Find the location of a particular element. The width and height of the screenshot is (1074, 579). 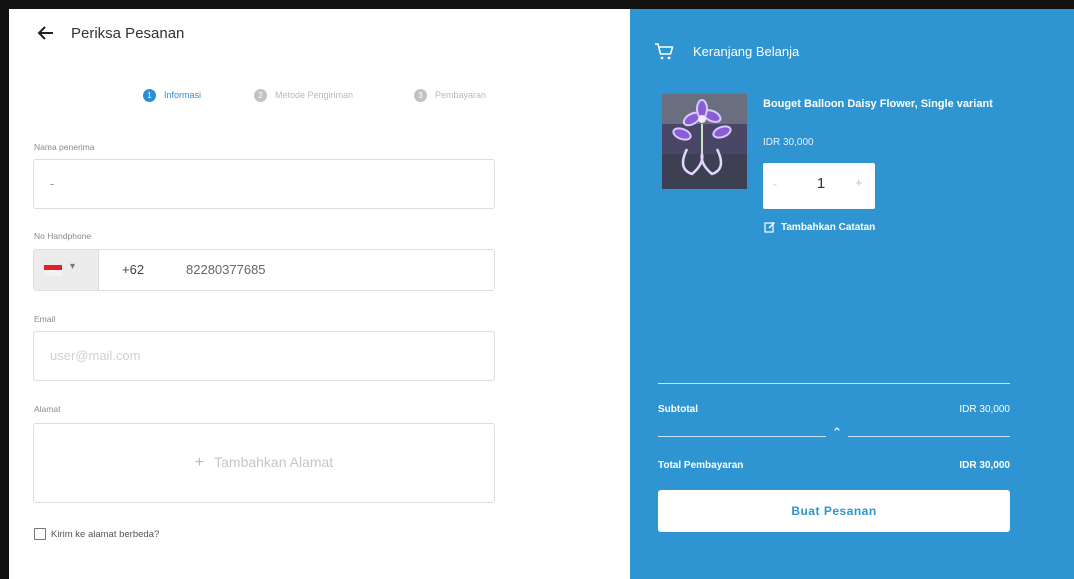

phone-label: No Handphone is located at coordinates (63, 236).